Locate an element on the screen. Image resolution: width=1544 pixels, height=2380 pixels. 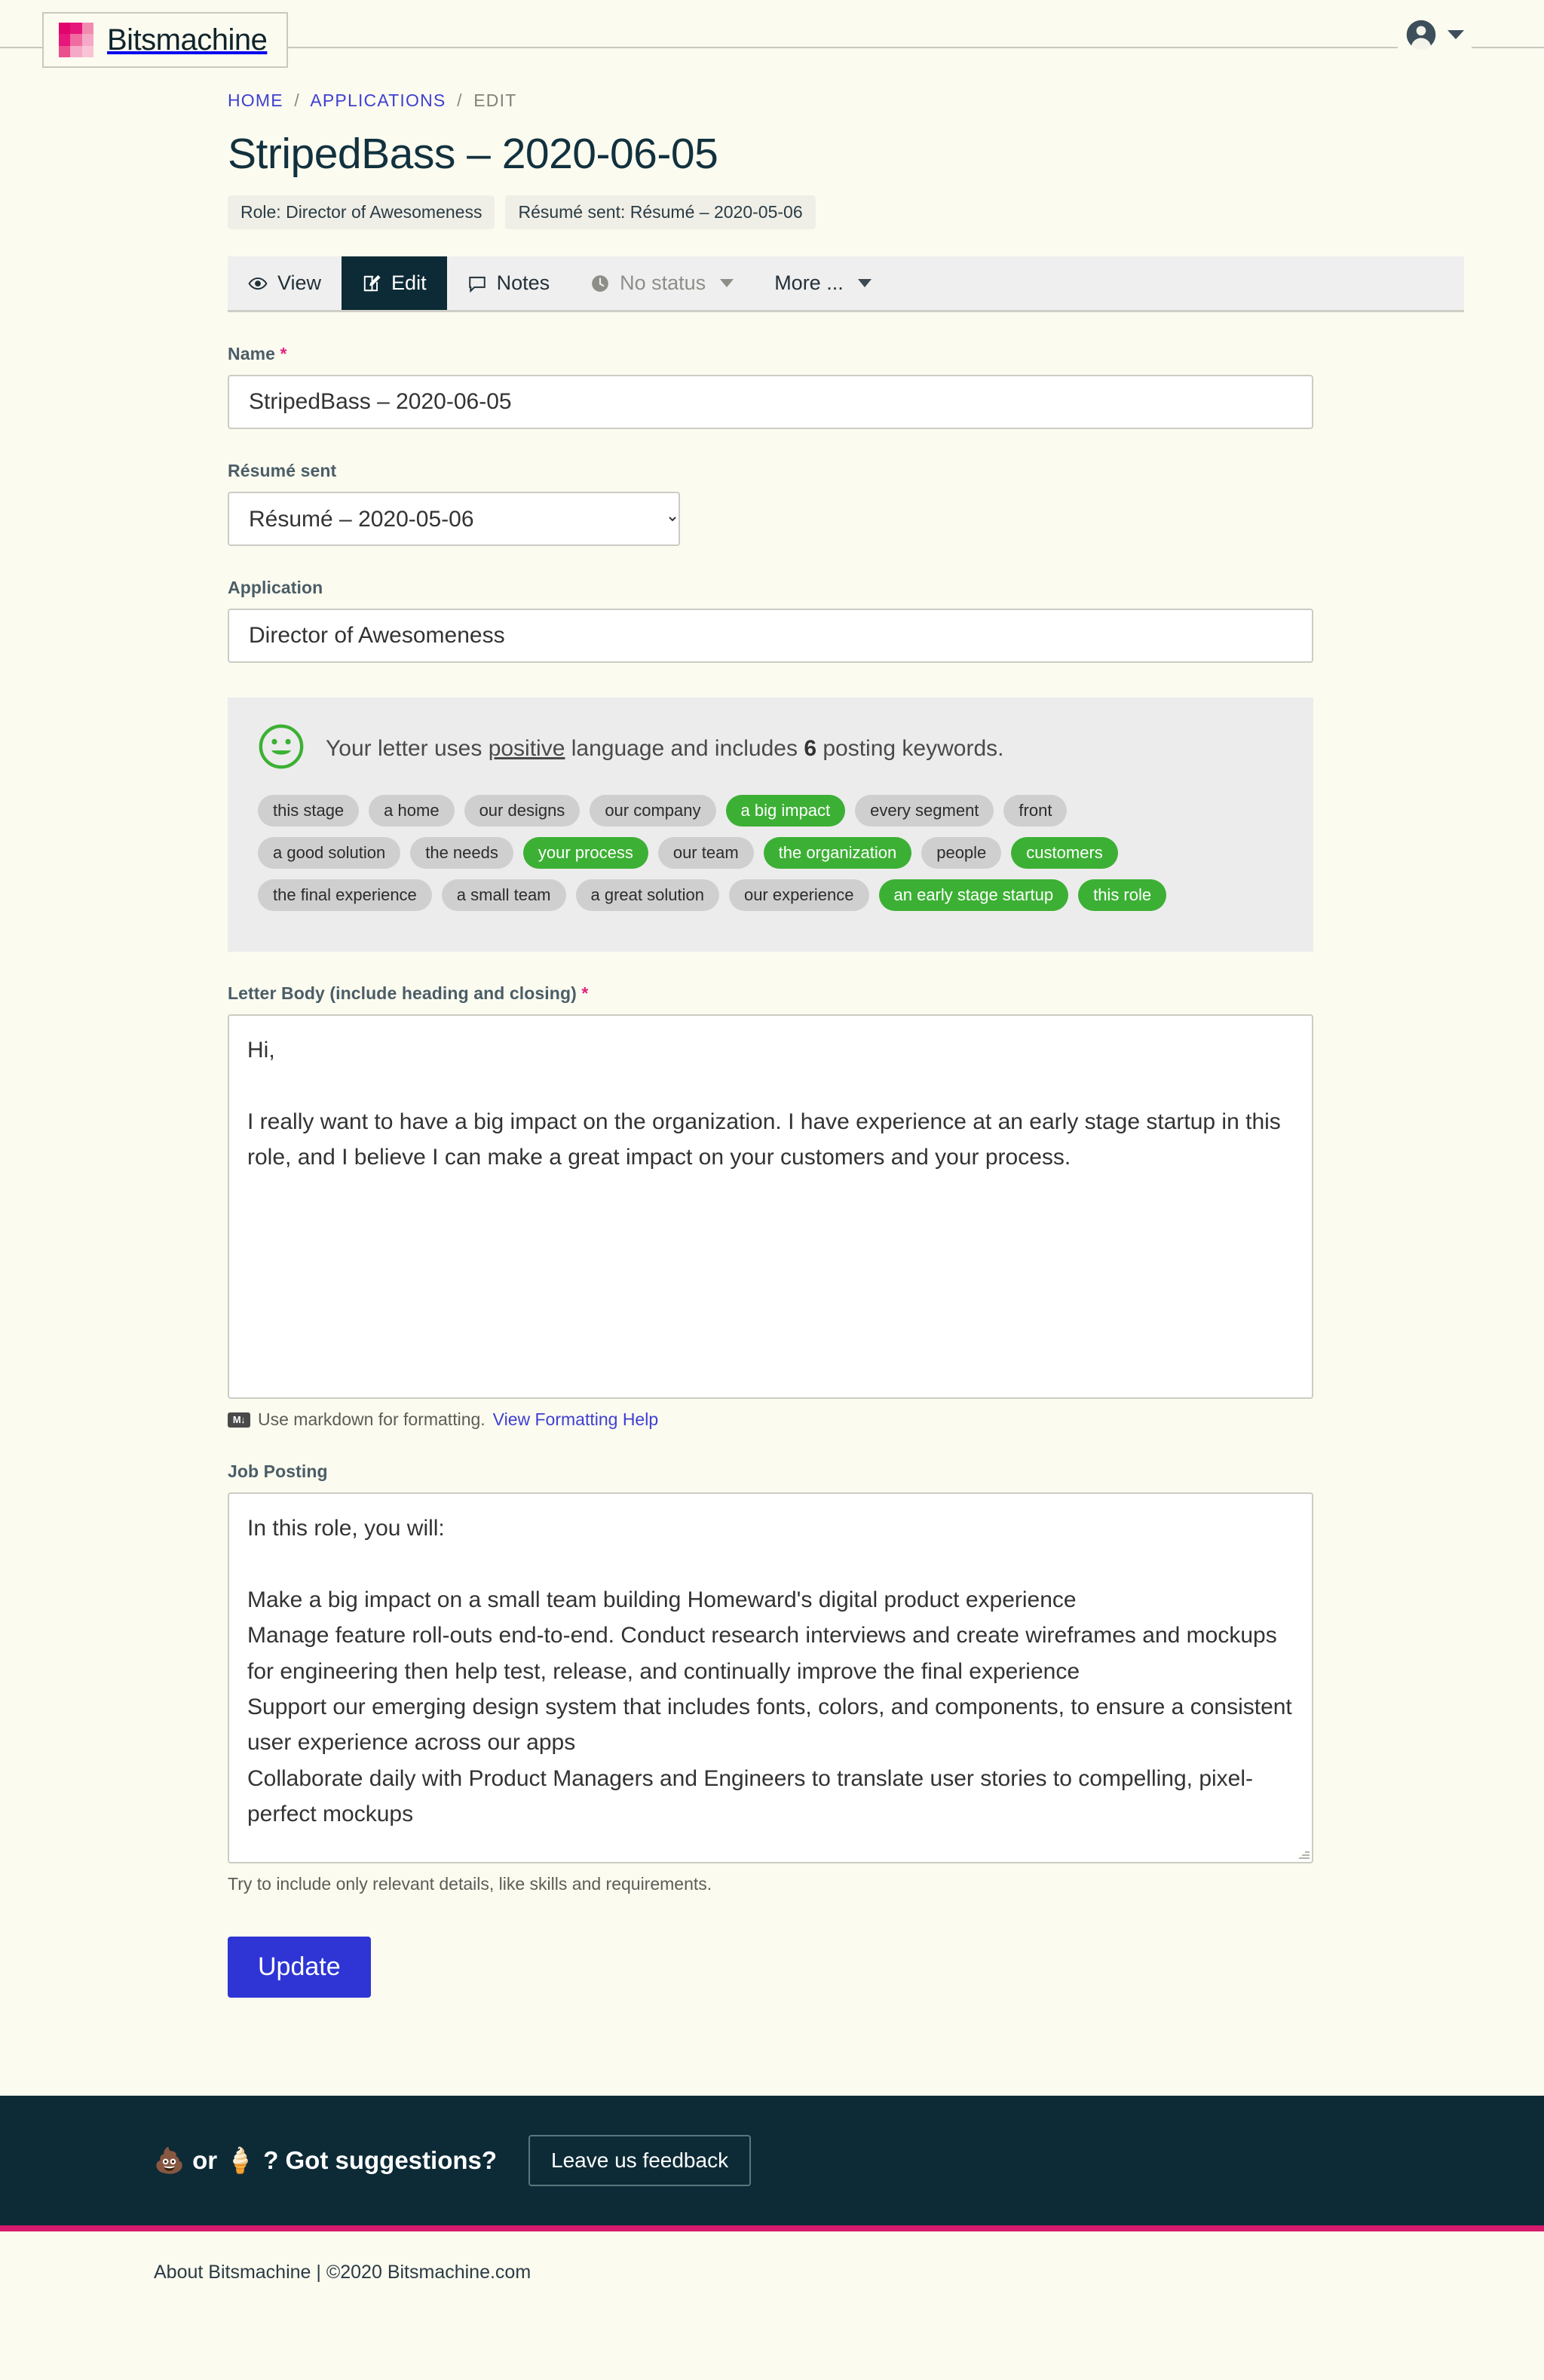
keyword-tag: this stage is located at coordinates (309, 811).